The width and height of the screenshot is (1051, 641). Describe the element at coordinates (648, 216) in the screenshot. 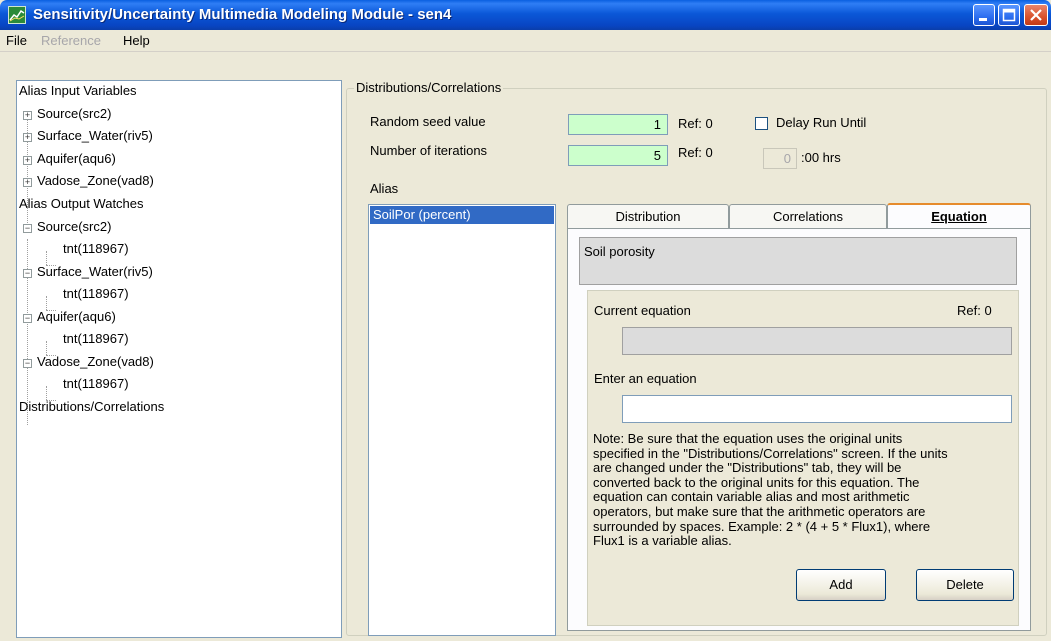

I see `tab-distribution: Distribution` at that location.